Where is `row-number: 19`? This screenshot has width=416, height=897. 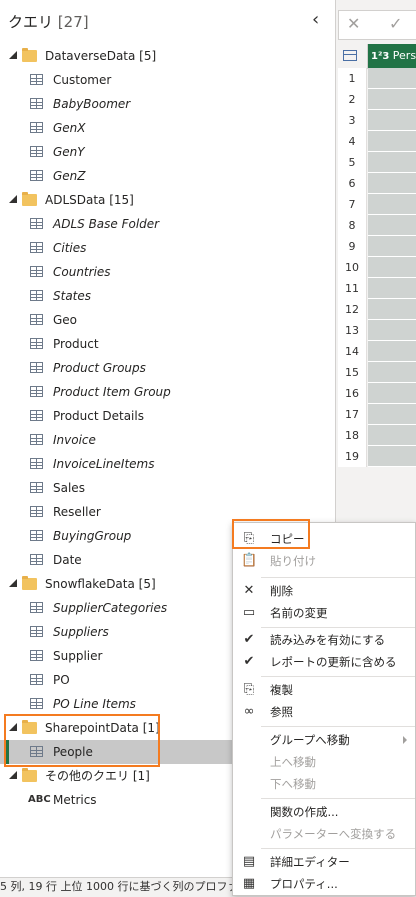 row-number: 19 is located at coordinates (352, 456).